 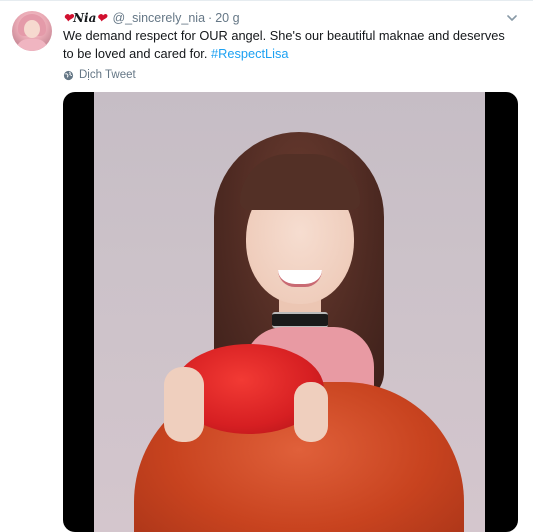 What do you see at coordinates (227, 18) in the screenshot?
I see `timestamp: 20 g` at bounding box center [227, 18].